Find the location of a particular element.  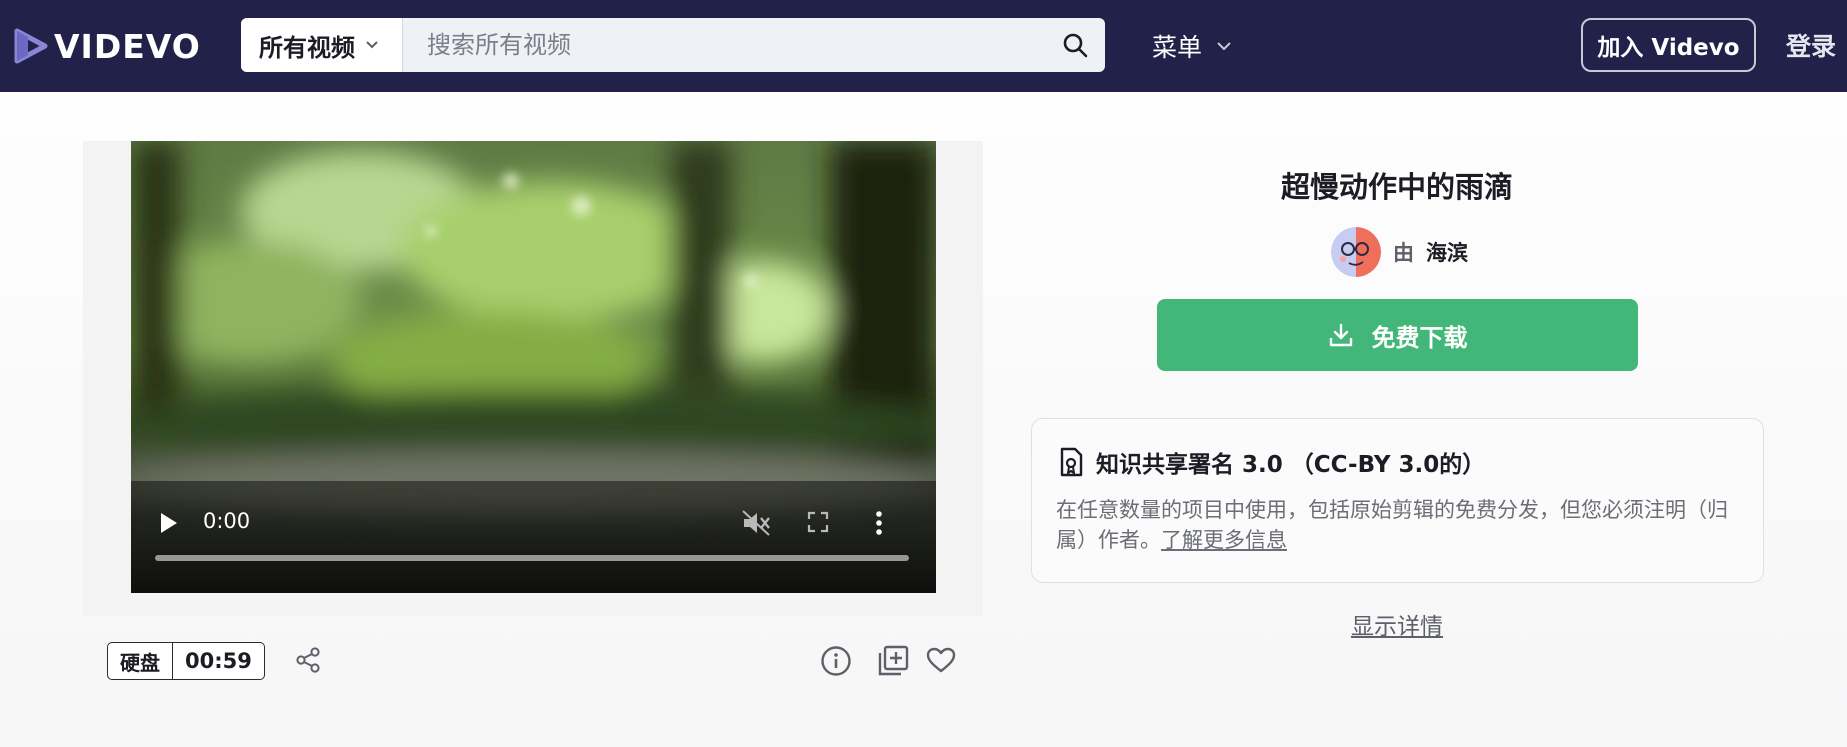

top-navigation-bar: VIDEVO 所有视频 菜单 加入 Videvo 登录 is located at coordinates (923, 46).